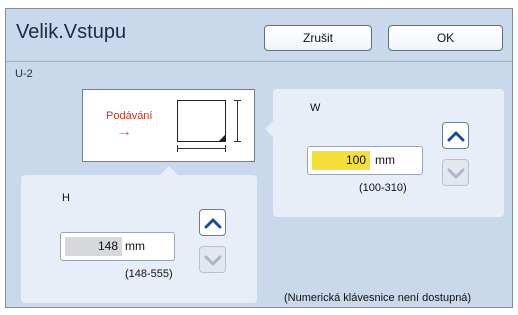  What do you see at coordinates (201, 121) in the screenshot?
I see `paper-sheet` at bounding box center [201, 121].